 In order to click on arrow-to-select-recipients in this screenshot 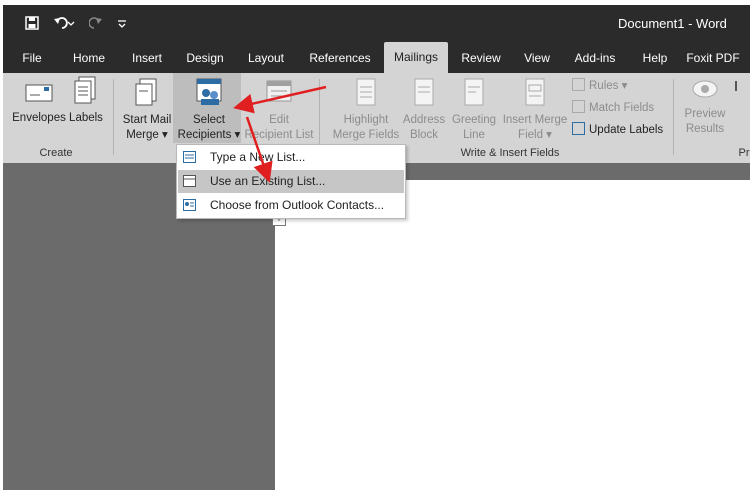, I will do `click(280, 99)`.